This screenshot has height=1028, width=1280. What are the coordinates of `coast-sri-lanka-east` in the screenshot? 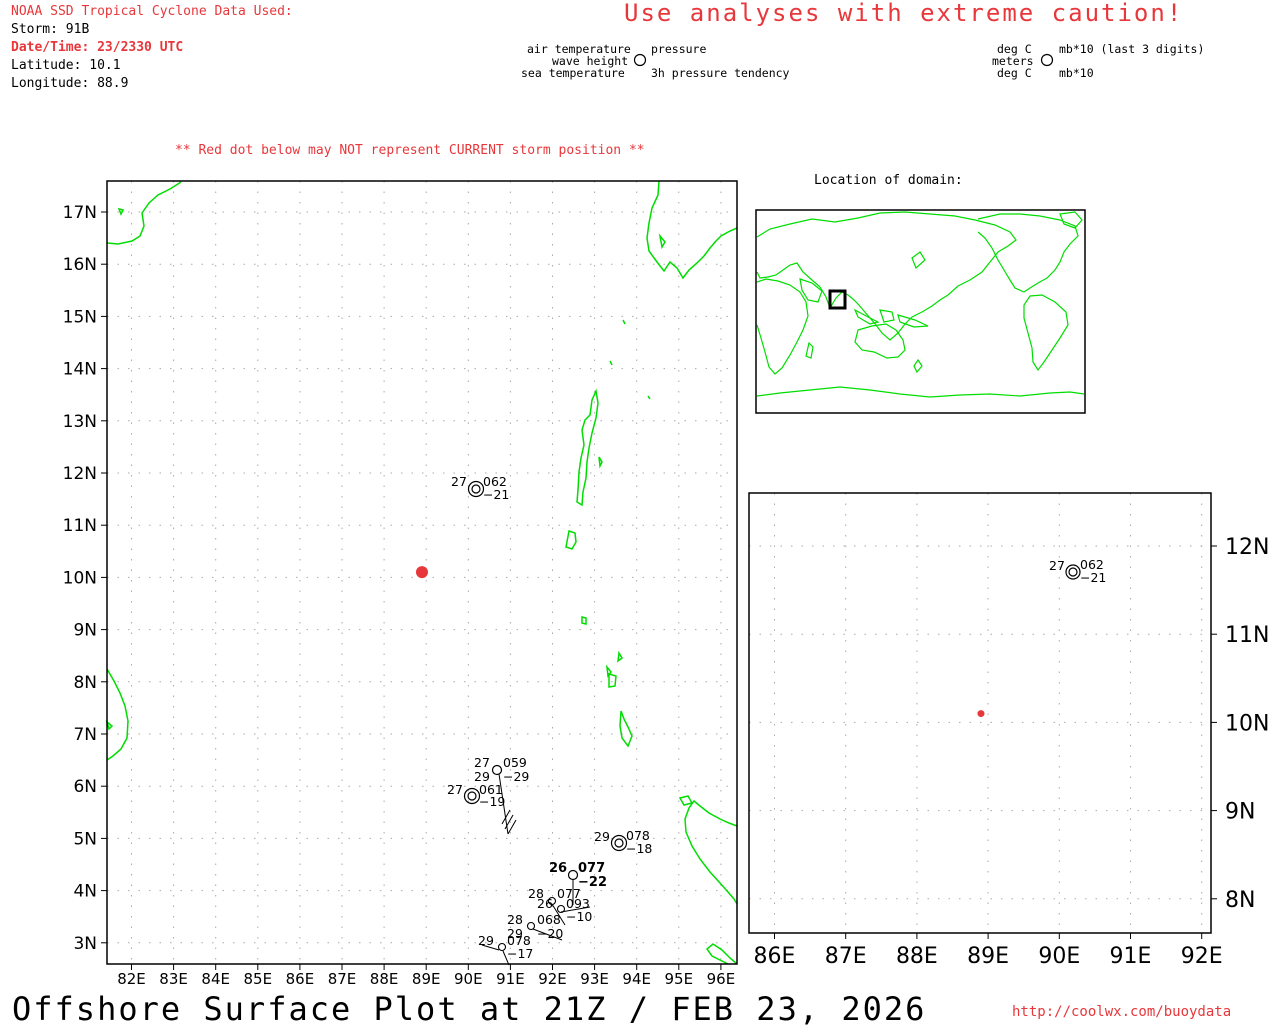 It's located at (117, 714).